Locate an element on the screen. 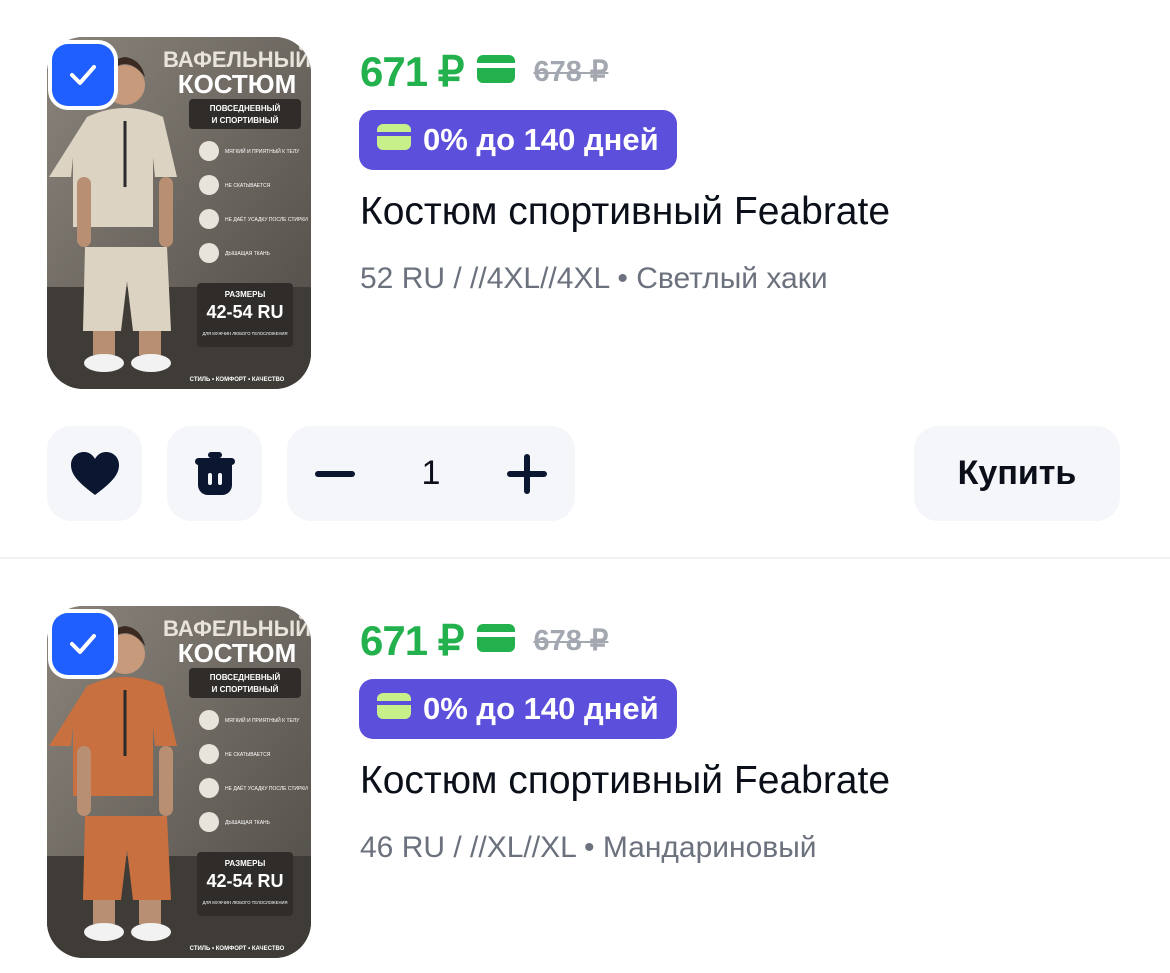 The width and height of the screenshot is (1170, 973). decrease-button is located at coordinates (335, 474).